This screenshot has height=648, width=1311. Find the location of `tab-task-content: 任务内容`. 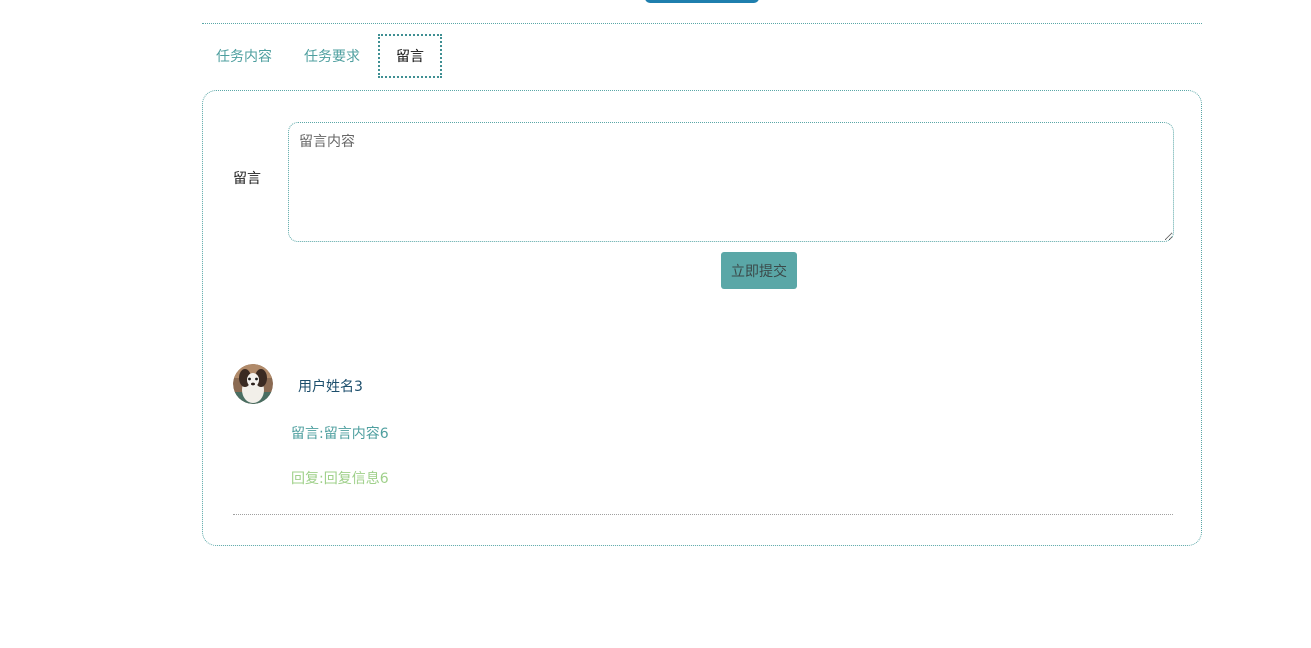

tab-task-content: 任务内容 is located at coordinates (244, 56).